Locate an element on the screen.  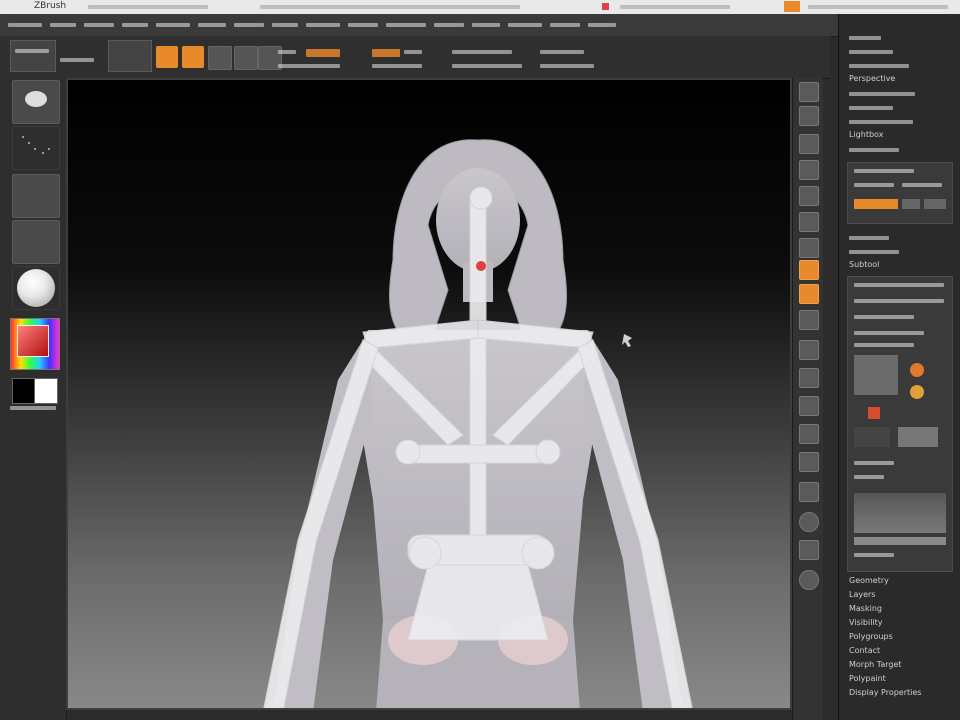
move-button is located at coordinates (220, 58).